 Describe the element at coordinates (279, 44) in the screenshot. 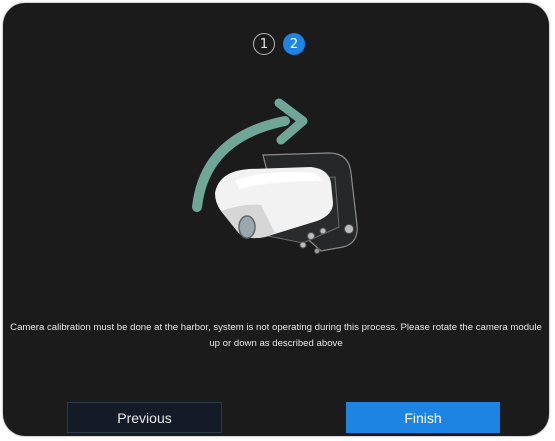

I see `step-indicator: 1 2` at that location.